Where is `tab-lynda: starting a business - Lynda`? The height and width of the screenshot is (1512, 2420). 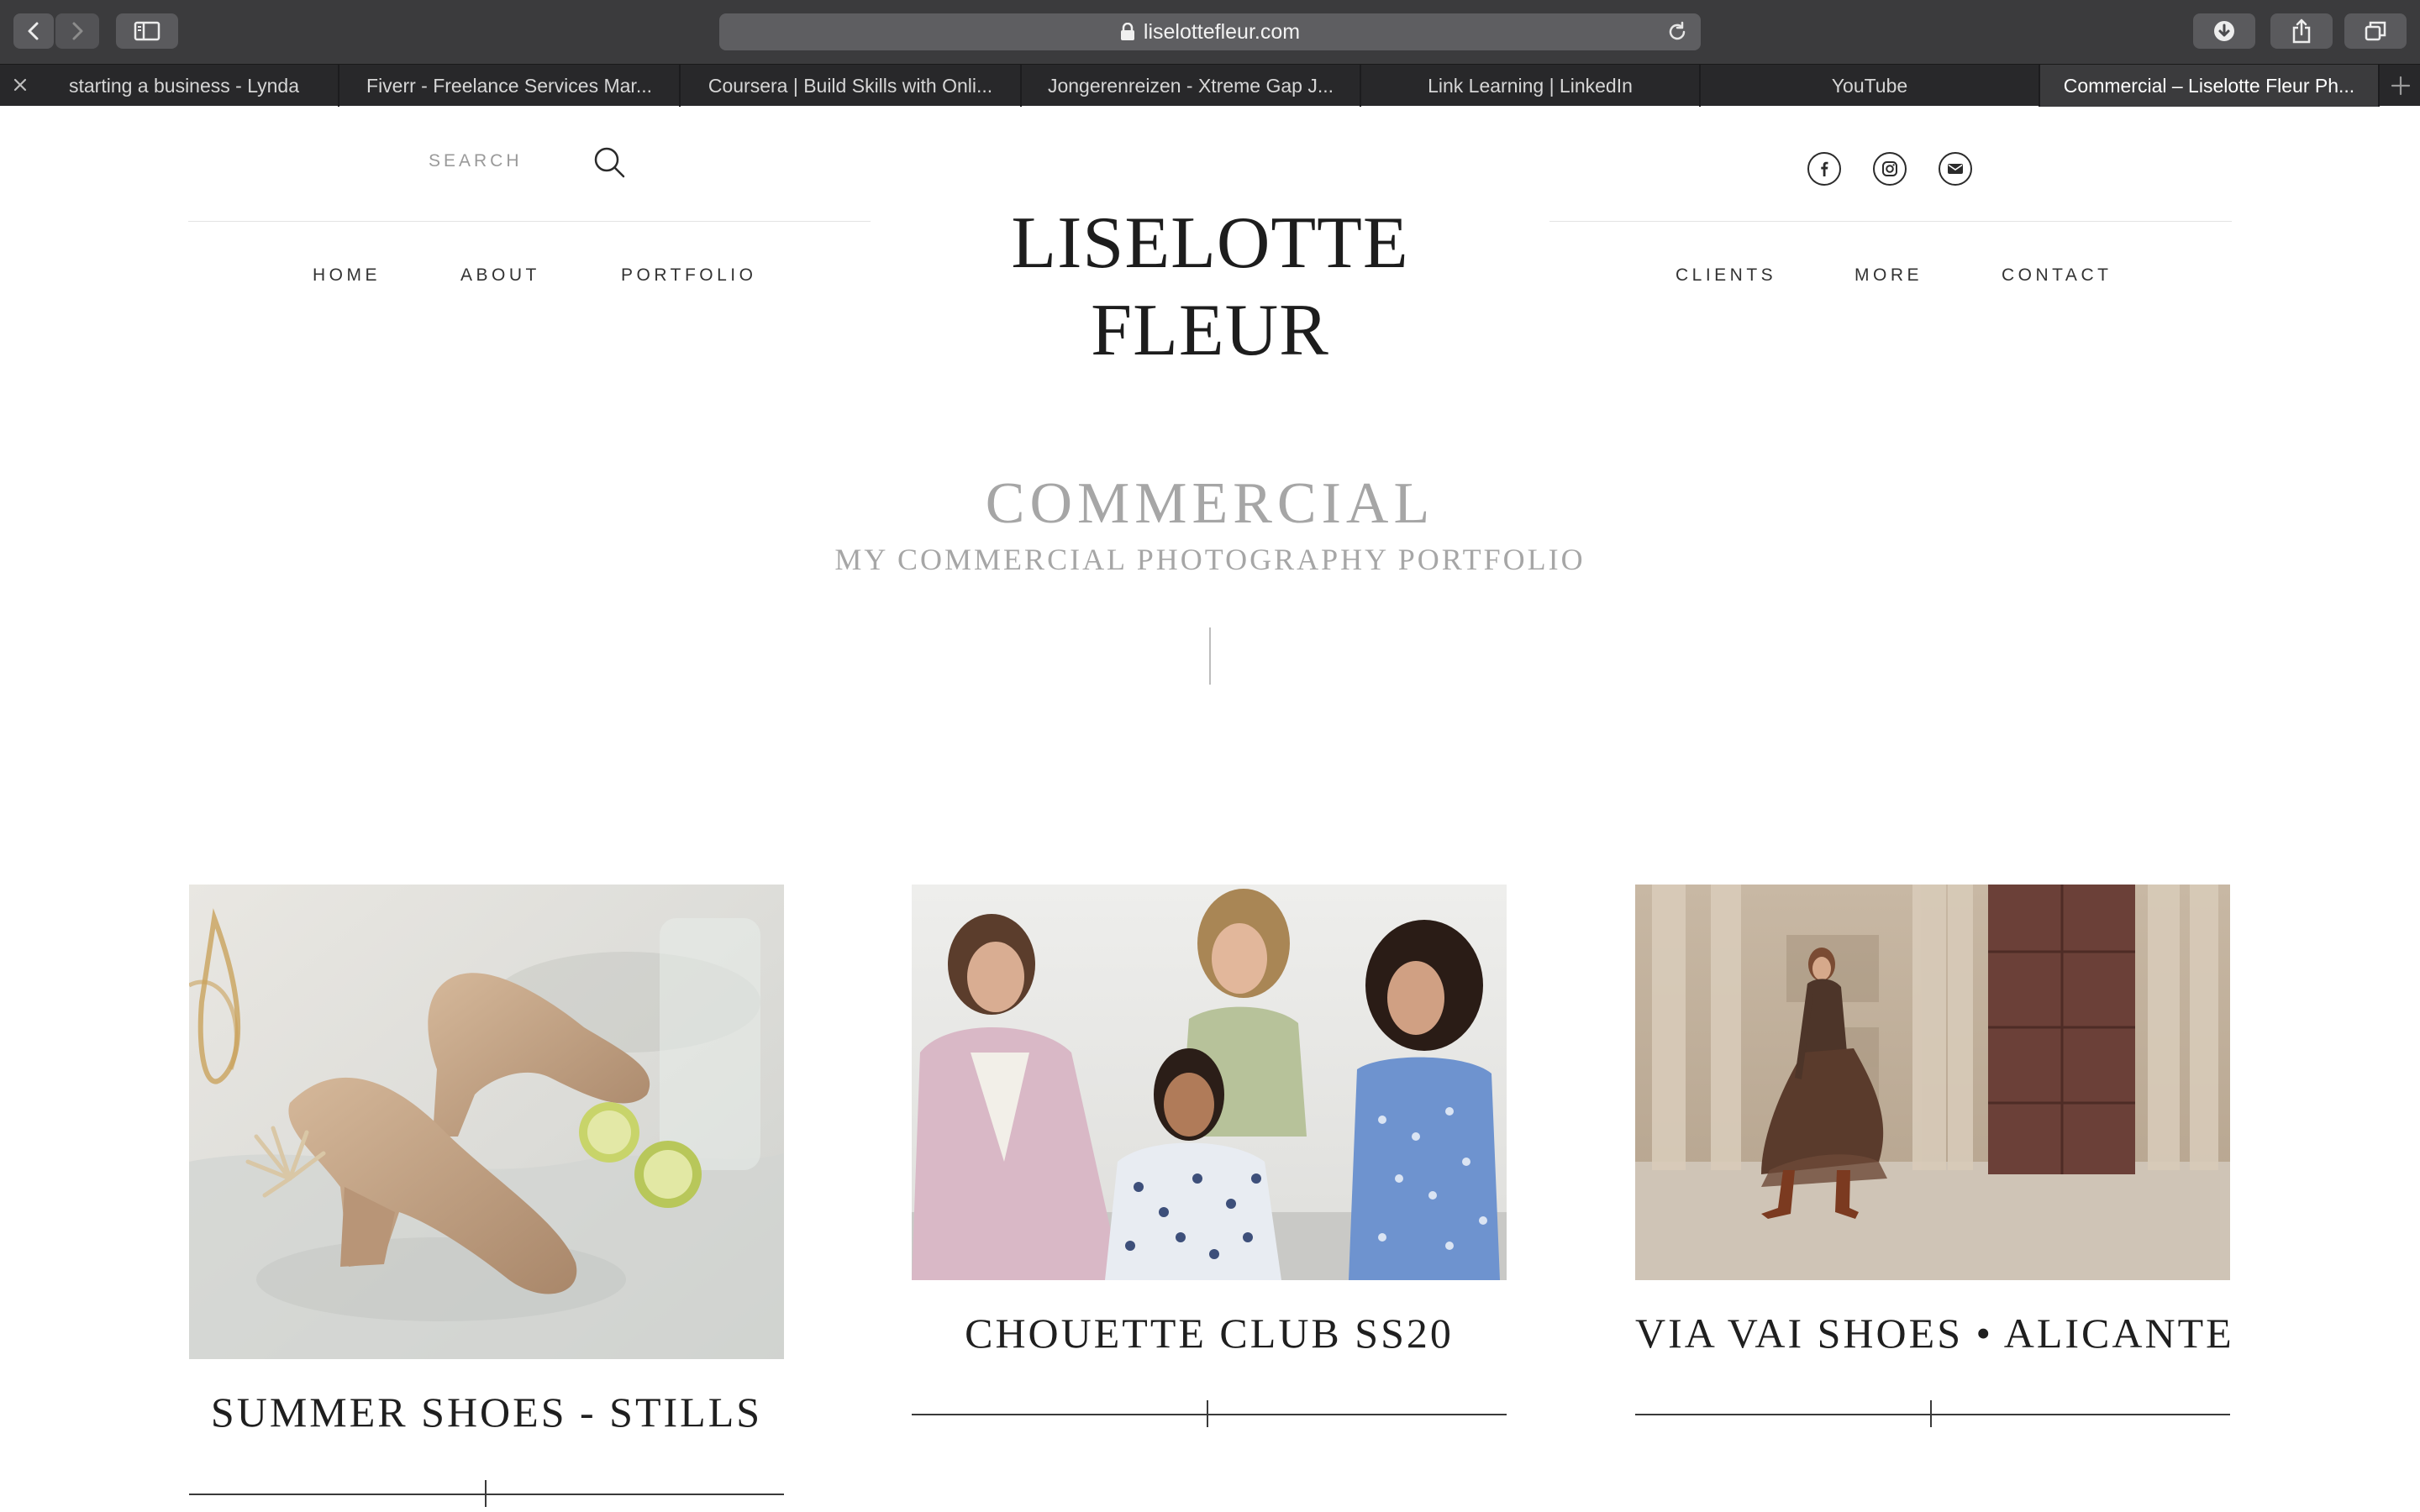
tab-lynda: starting a business - Lynda is located at coordinates (169, 86).